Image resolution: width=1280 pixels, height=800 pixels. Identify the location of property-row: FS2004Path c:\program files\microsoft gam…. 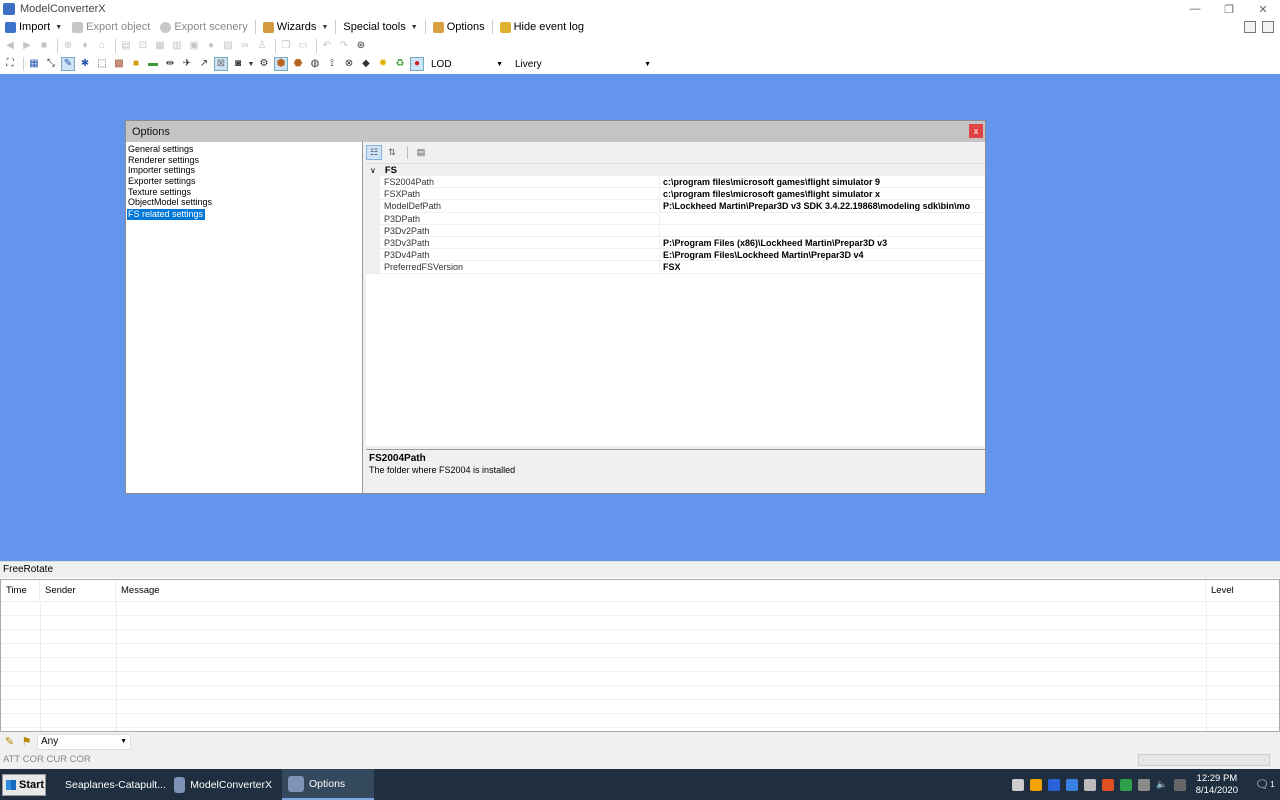
(675, 182).